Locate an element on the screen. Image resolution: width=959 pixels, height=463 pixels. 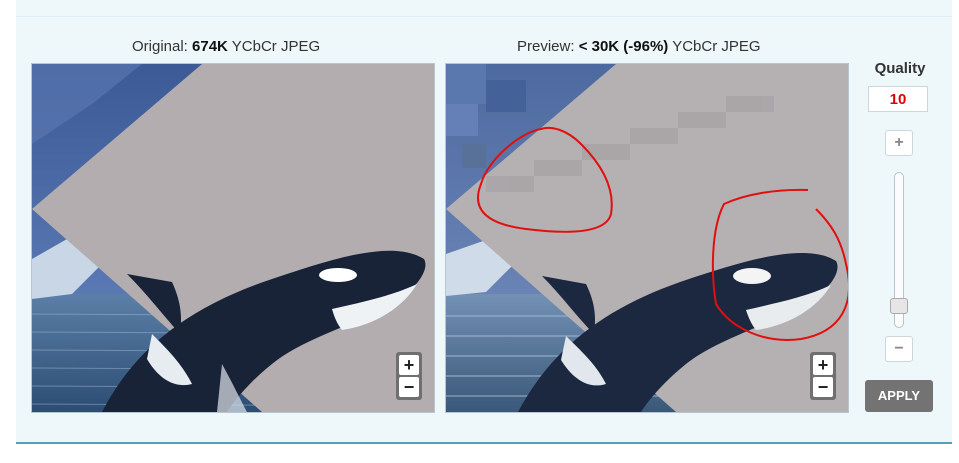
preview-caption: Preview: < 30K (-96%) YCbCr JPEG is located at coordinates (639, 46).